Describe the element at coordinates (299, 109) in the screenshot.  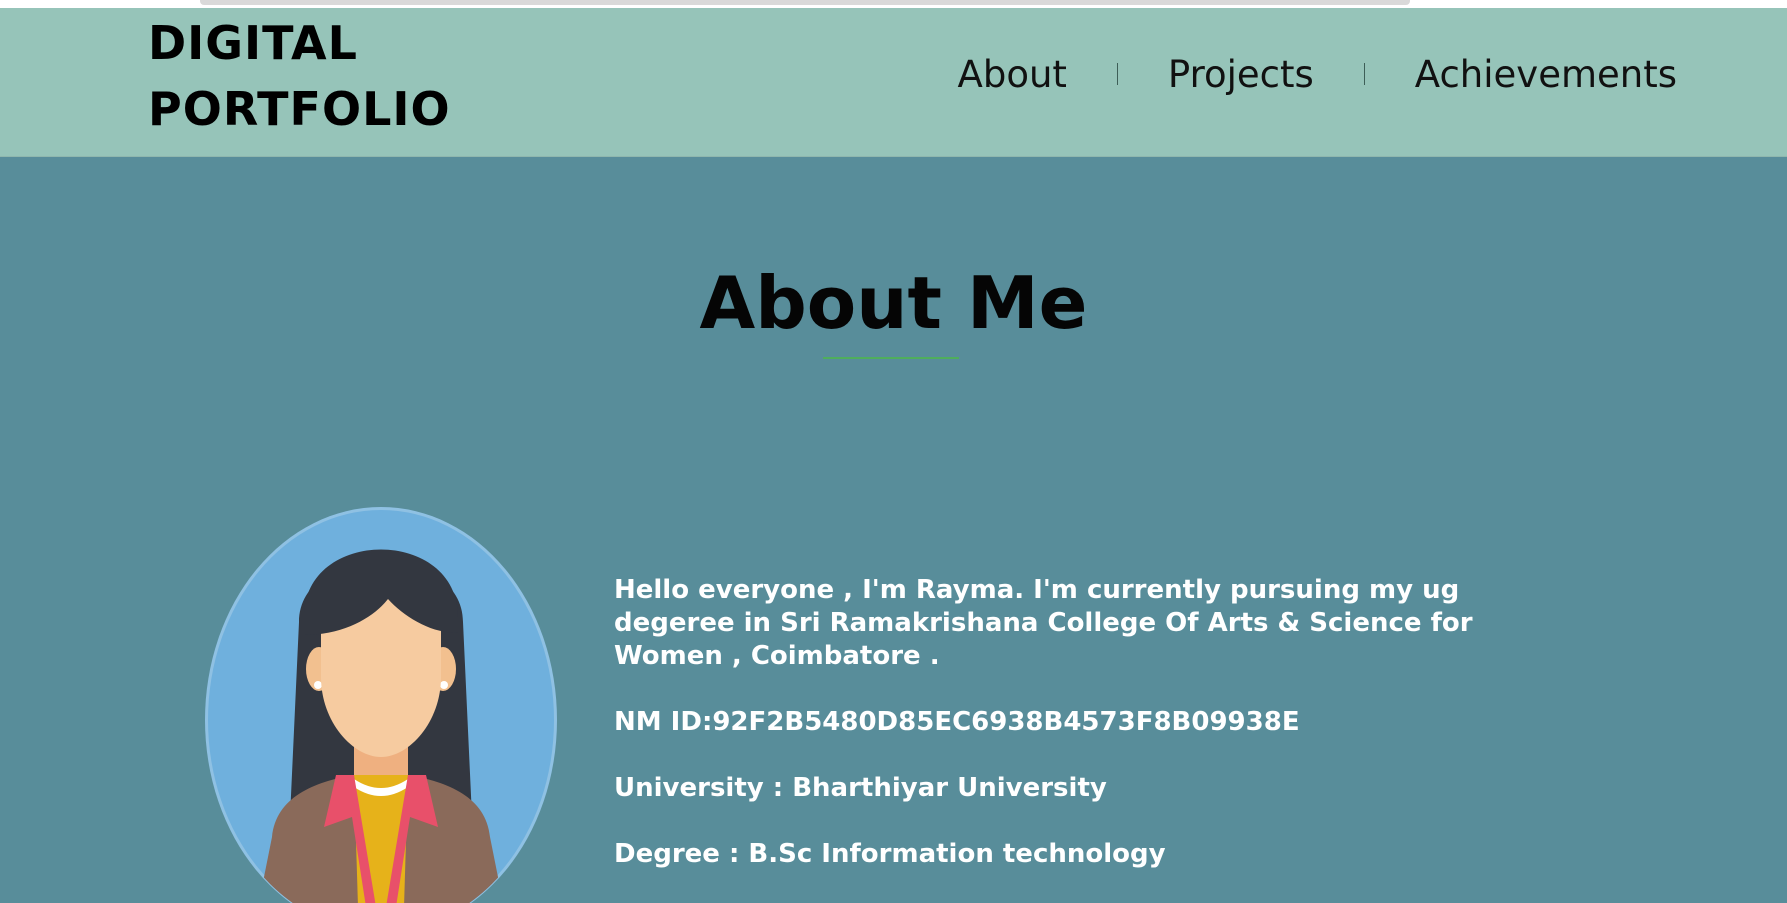
I see `logo-line-2: PORTFOLIO` at that location.